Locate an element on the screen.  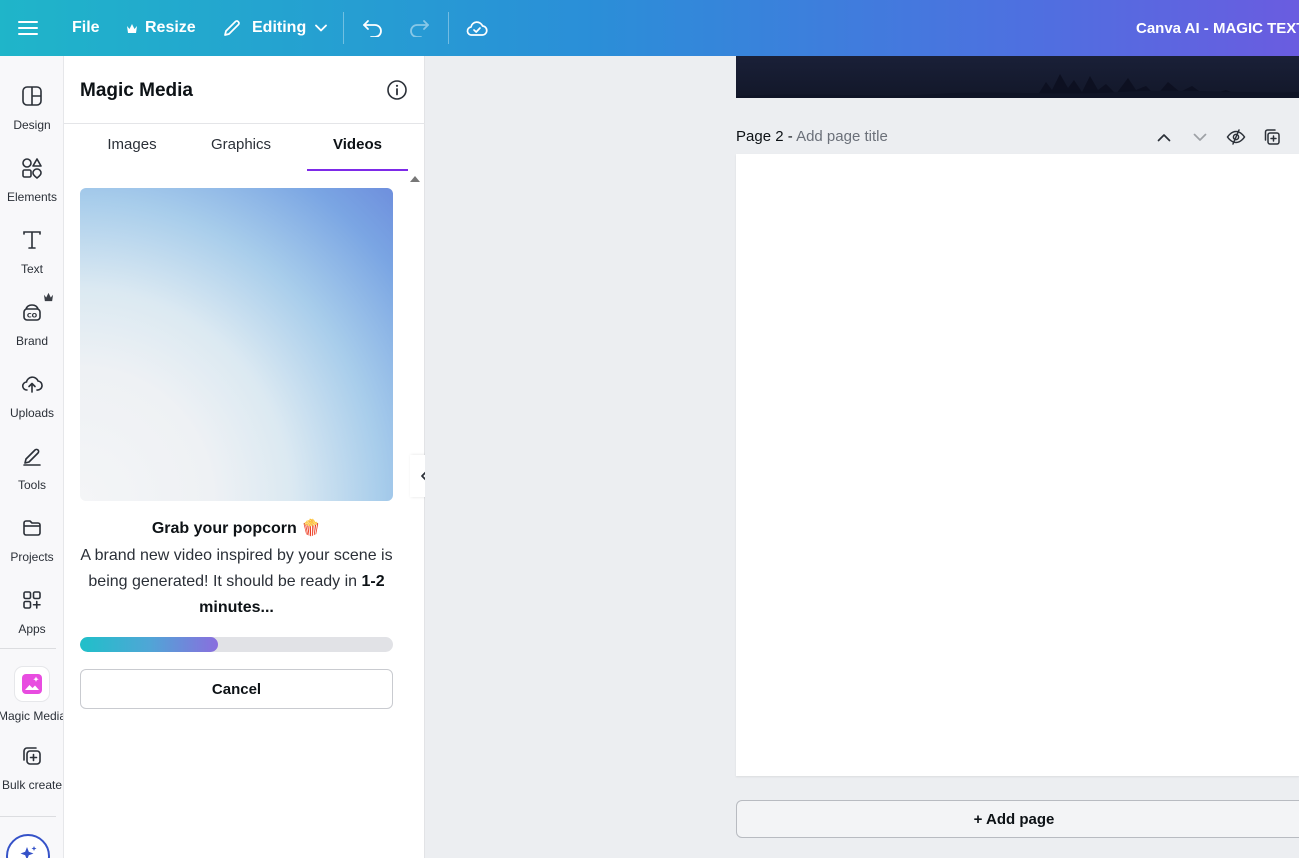
scroll-up-arrow is located at coordinates (415, 179).